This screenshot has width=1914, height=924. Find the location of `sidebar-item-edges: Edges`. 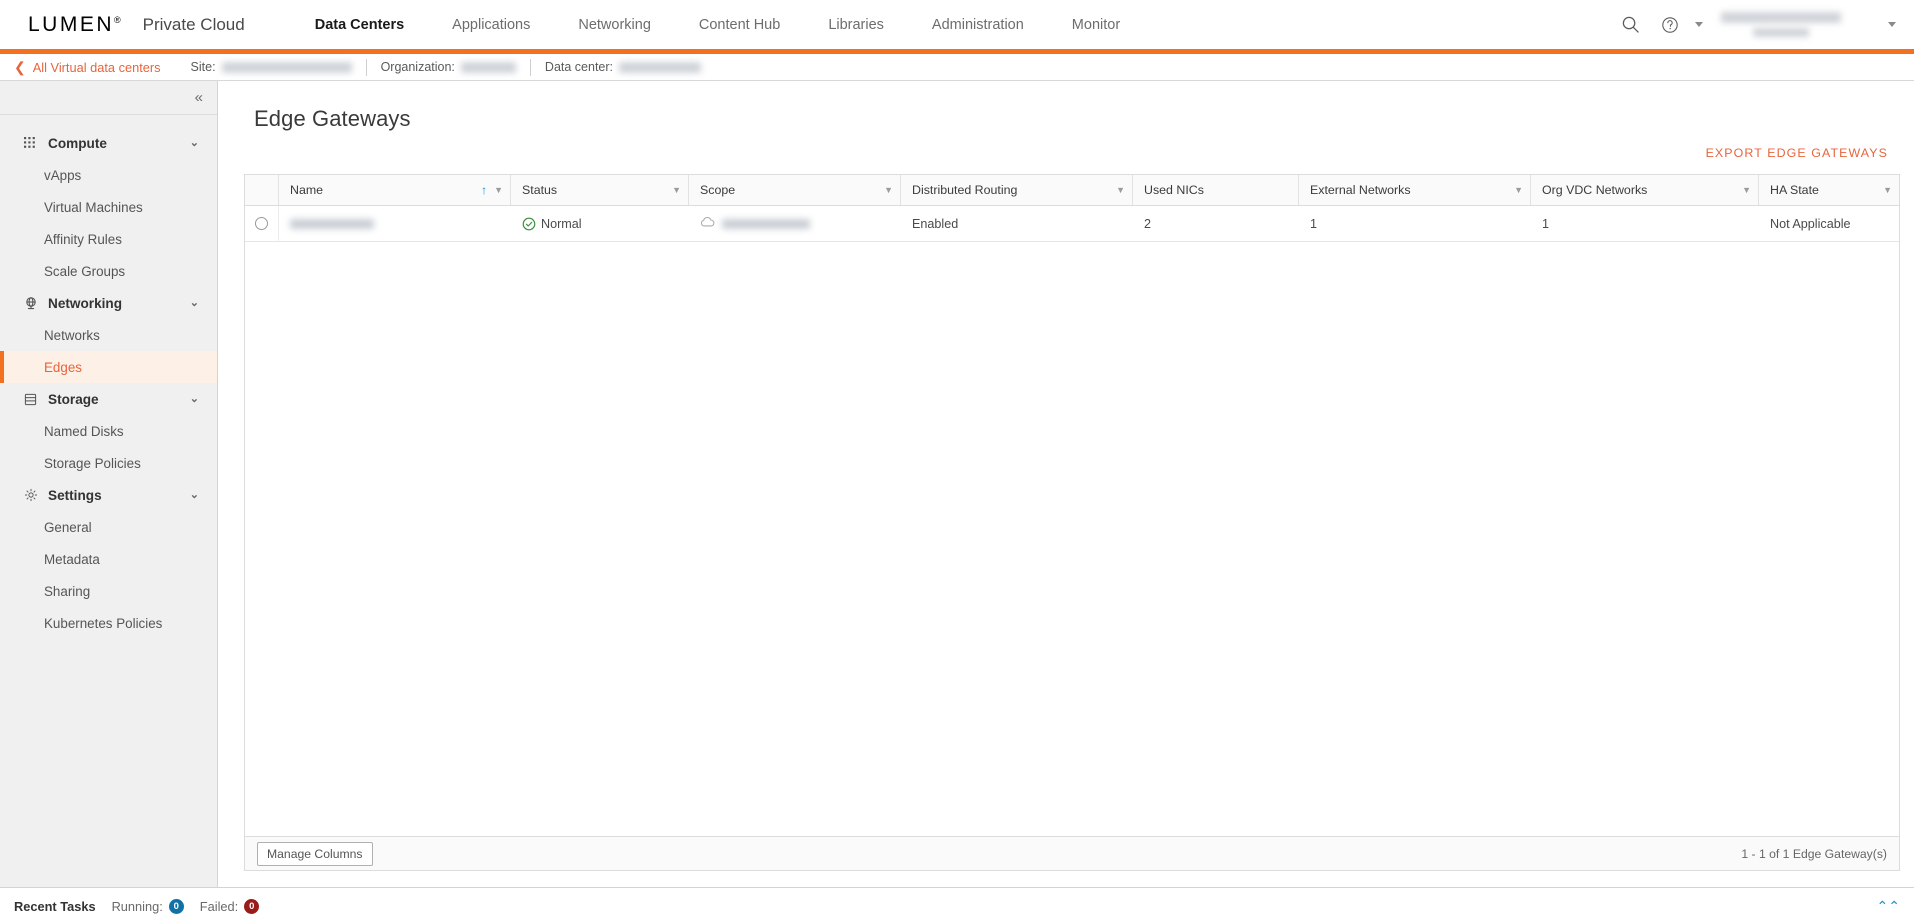

sidebar-item-edges: Edges is located at coordinates (108, 367).